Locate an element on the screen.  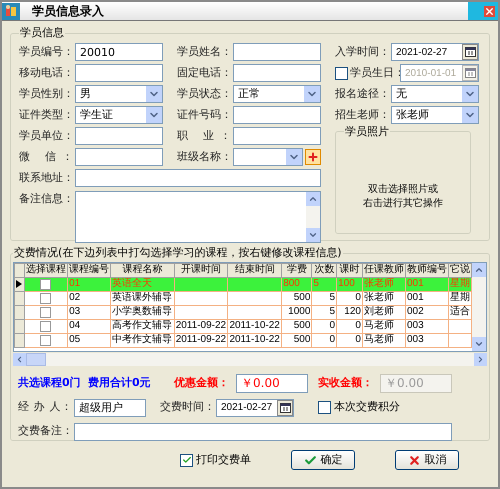
table-cell: 高考作文辅导 is located at coordinates (142, 326).